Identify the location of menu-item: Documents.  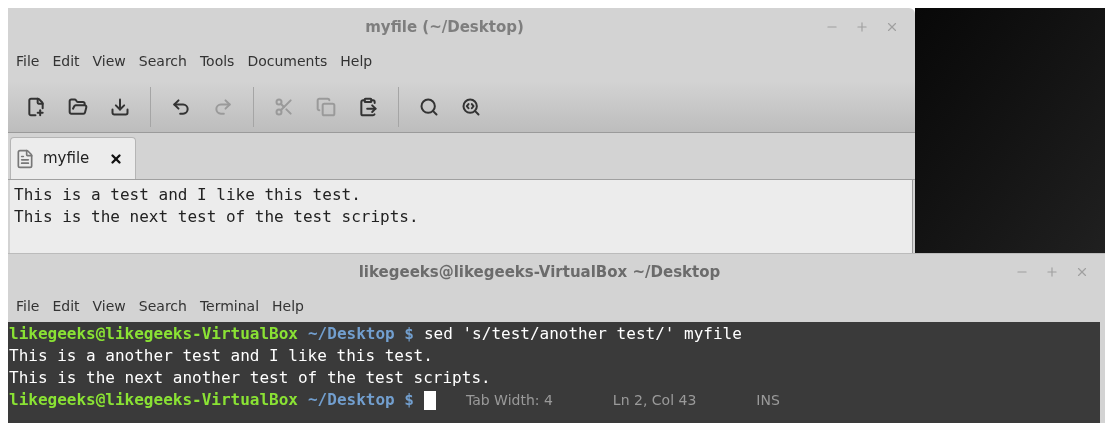
(287, 61).